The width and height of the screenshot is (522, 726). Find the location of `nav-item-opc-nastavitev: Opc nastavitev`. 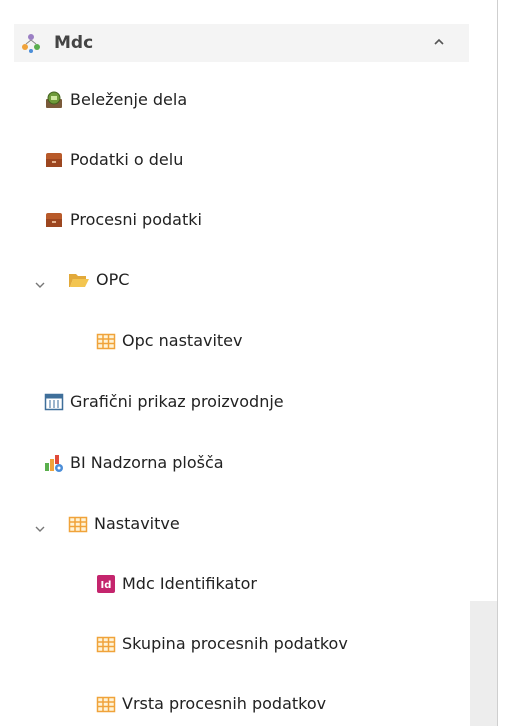

nav-item-opc-nastavitev: Opc nastavitev is located at coordinates (169, 341).